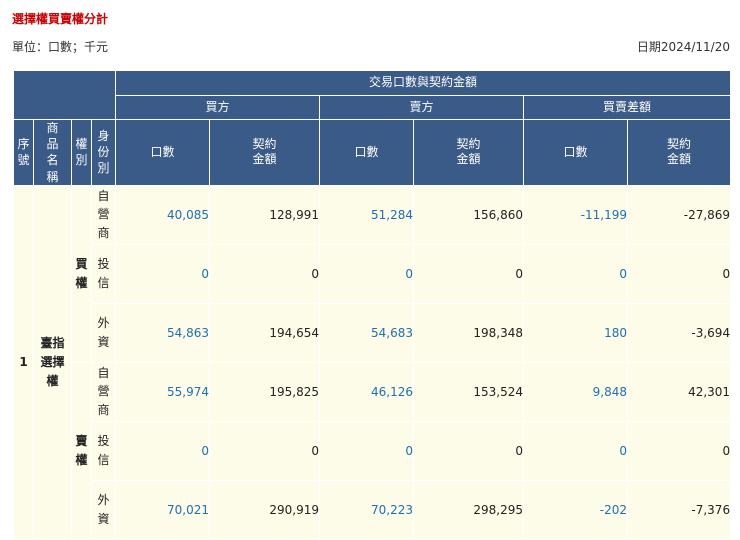  Describe the element at coordinates (468, 391) in the screenshot. I see `sell-amount: 153,524` at that location.